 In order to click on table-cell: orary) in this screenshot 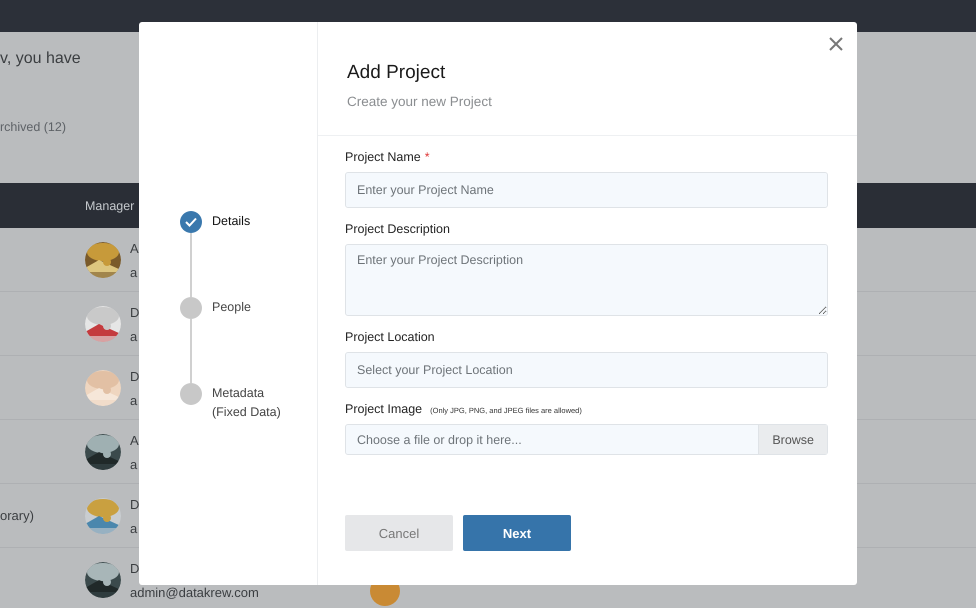, I will do `click(17, 515)`.